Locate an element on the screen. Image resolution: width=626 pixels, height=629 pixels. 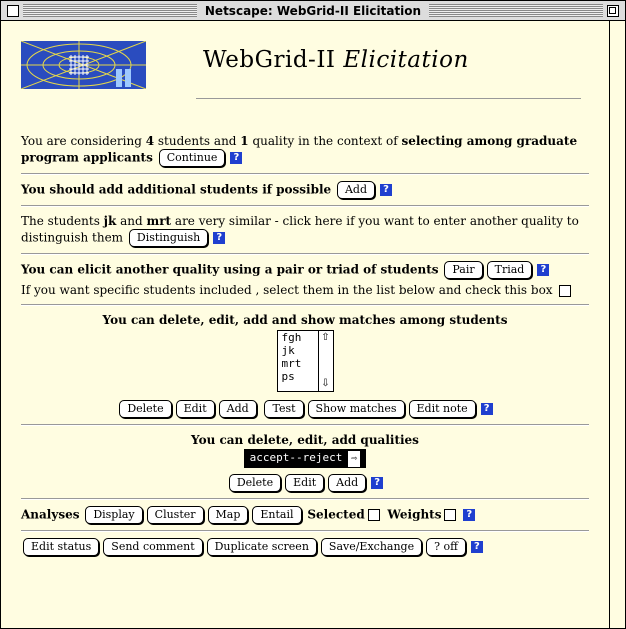
popup-arrow-icon: ⇨ is located at coordinates (354, 459).